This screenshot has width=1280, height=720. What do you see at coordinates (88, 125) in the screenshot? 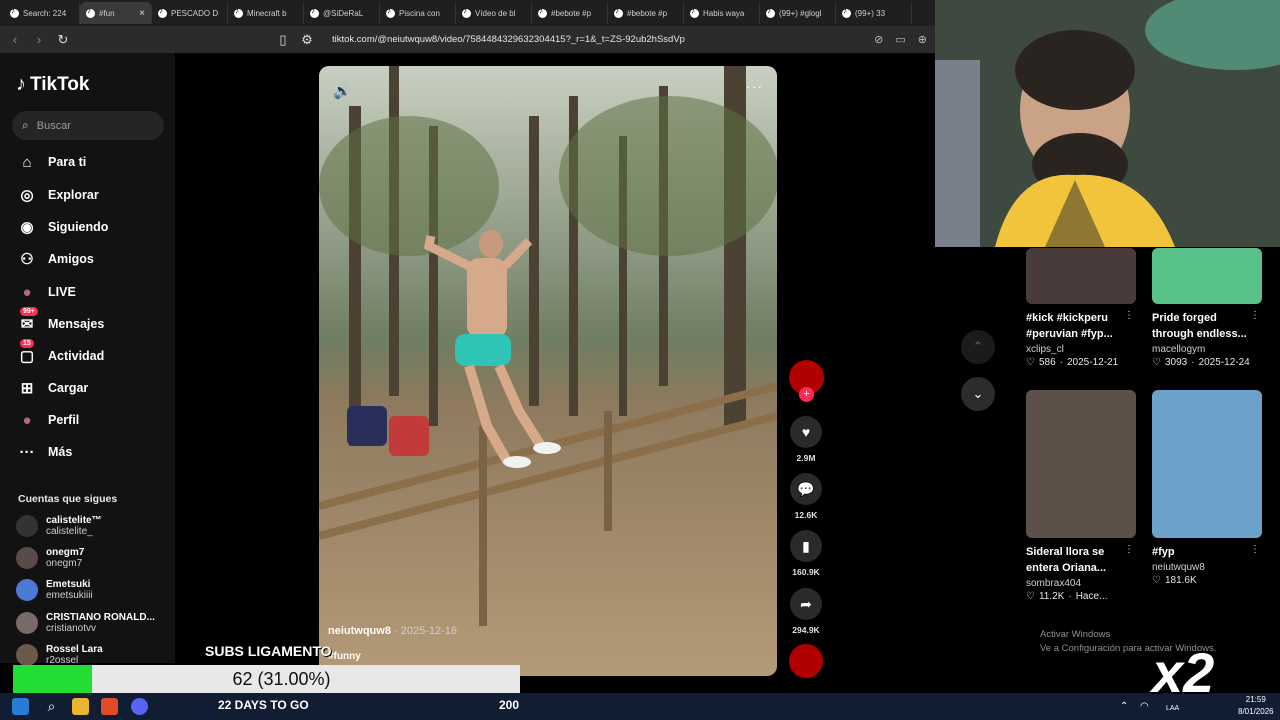
I see `search-input: ⌕ Buscar` at bounding box center [88, 125].